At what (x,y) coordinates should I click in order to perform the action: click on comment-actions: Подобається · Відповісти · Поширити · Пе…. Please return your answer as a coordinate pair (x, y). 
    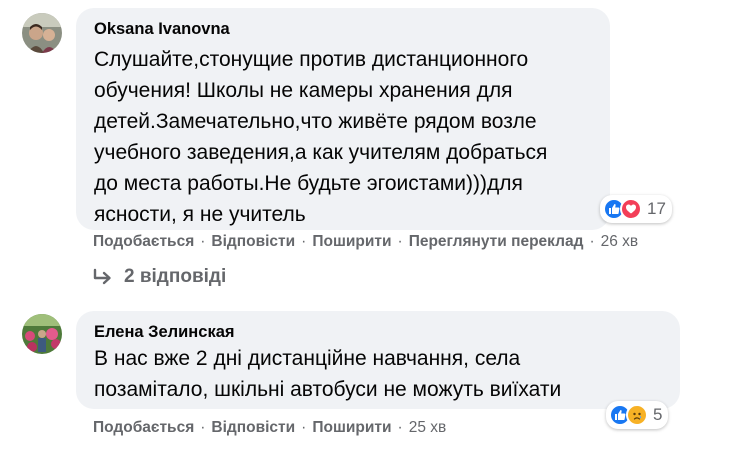
    Looking at the image, I should click on (365, 242).